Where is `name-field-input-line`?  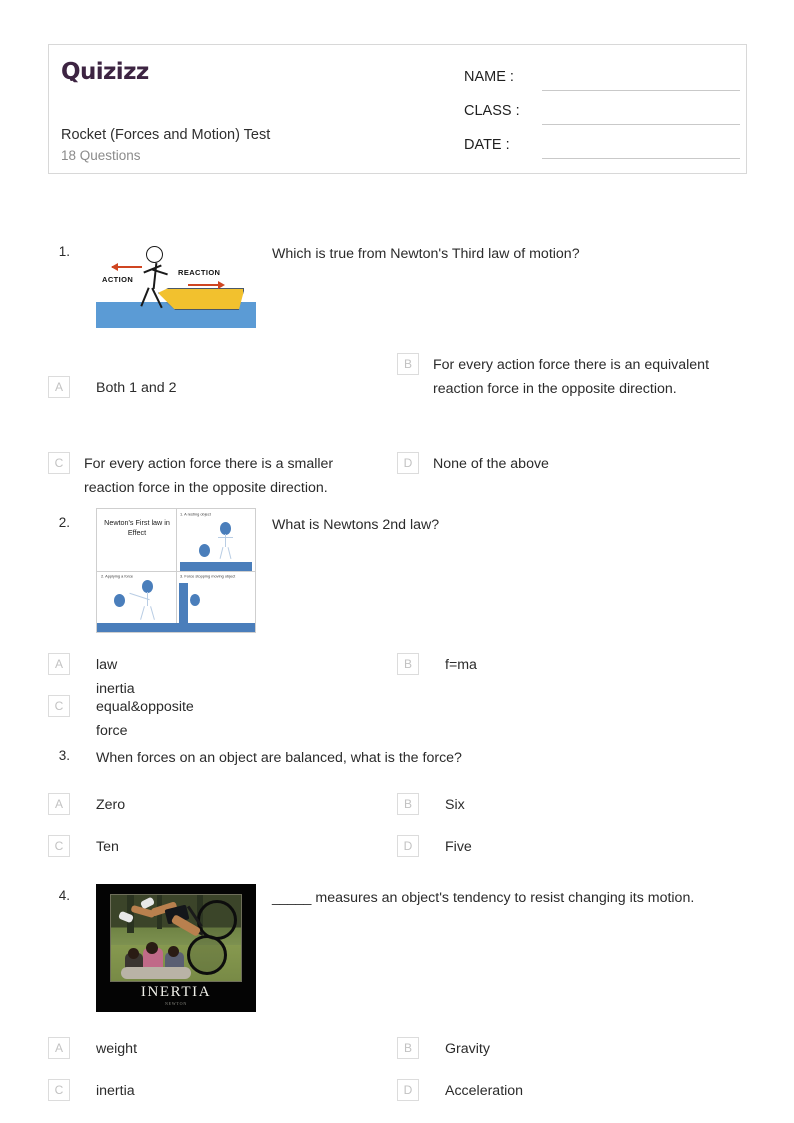
name-field-input-line is located at coordinates (641, 90).